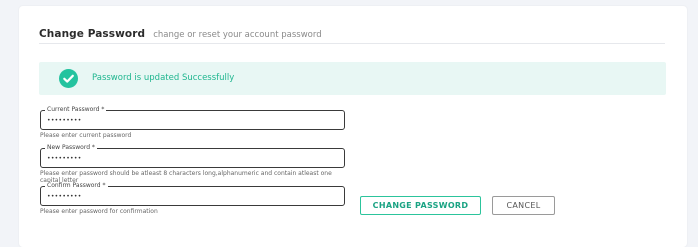 This screenshot has width=698, height=247. I want to click on check-circle-icon, so click(68, 78).